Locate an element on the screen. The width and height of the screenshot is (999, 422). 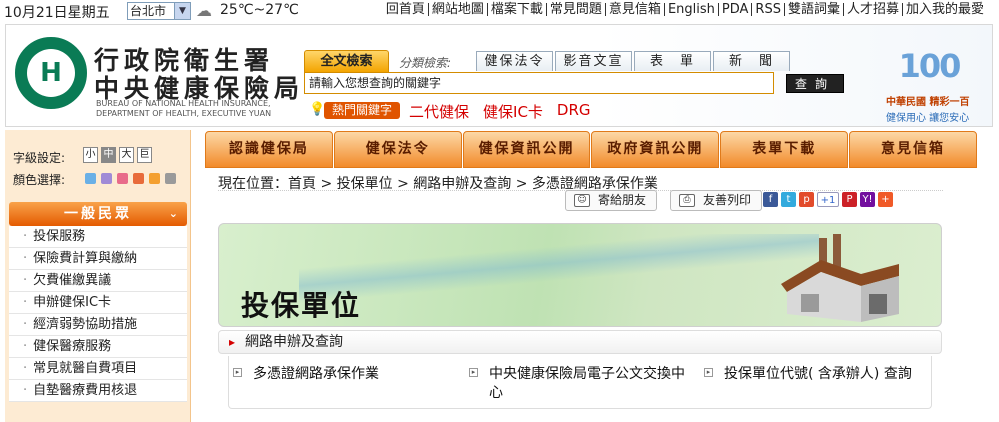
sidebar-item-enrollment: 投保服務 is located at coordinates (98, 237).